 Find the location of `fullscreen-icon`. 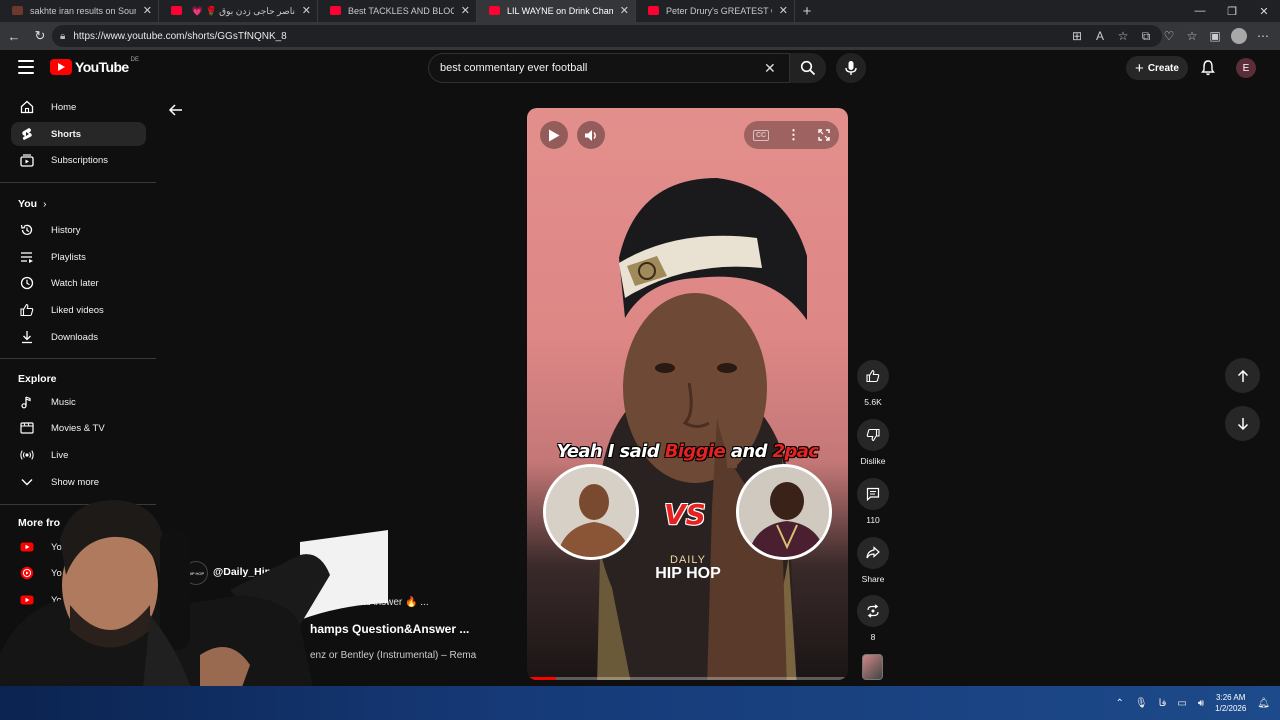

fullscreen-icon is located at coordinates (824, 135).